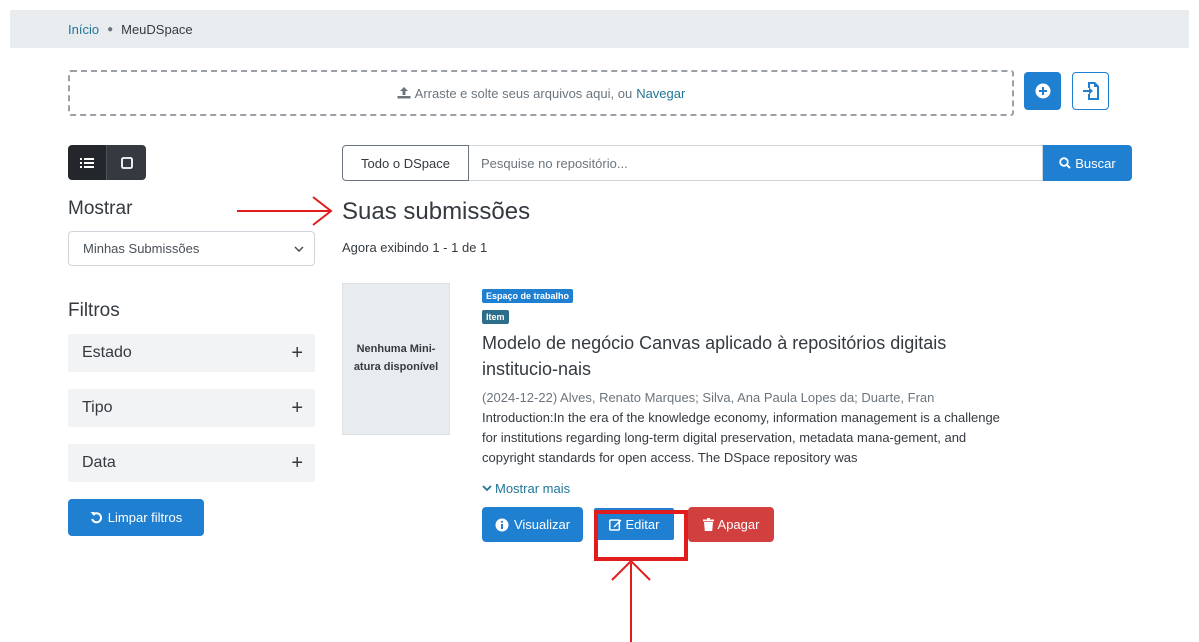 This screenshot has width=1199, height=642. Describe the element at coordinates (523, 93) in the screenshot. I see `dropzone-text: Arraste e solte seus arquivos aqui, ou` at that location.